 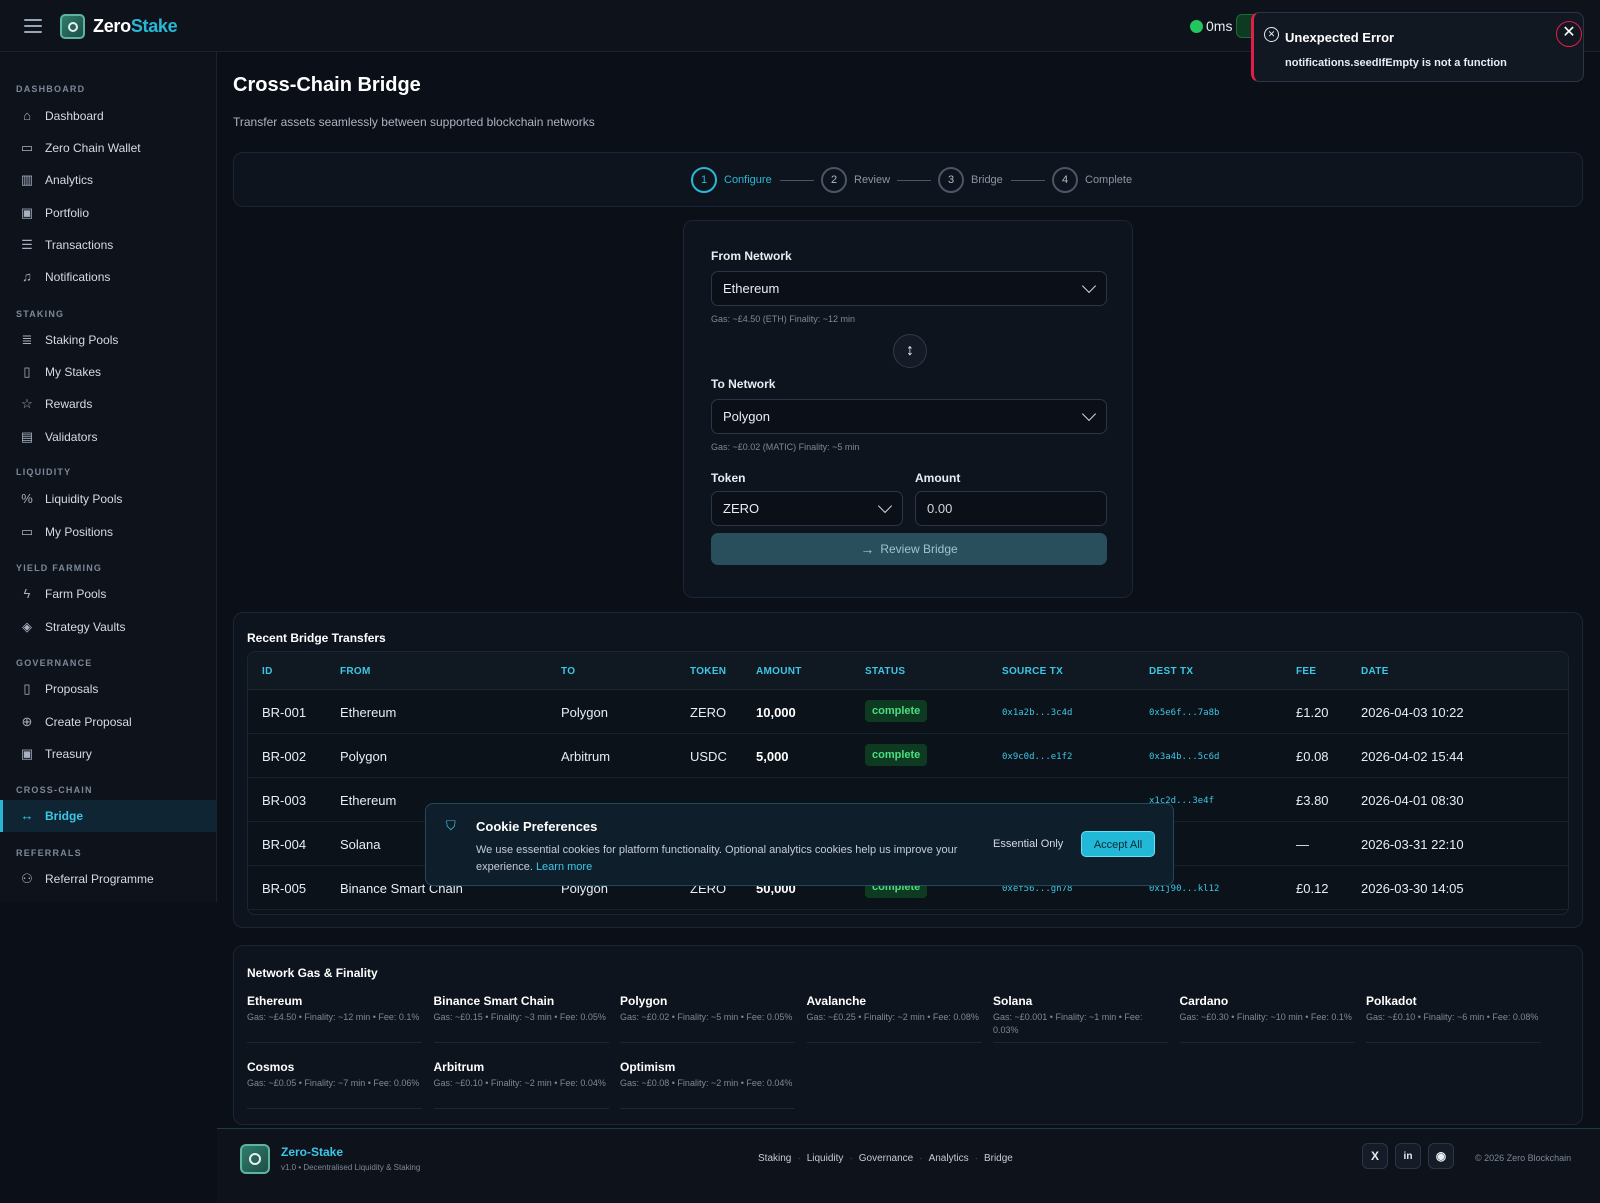 I want to click on bridge-stepper: 1 Configure 2 Review 3 Bridge 4 Complete, so click(x=908, y=179).